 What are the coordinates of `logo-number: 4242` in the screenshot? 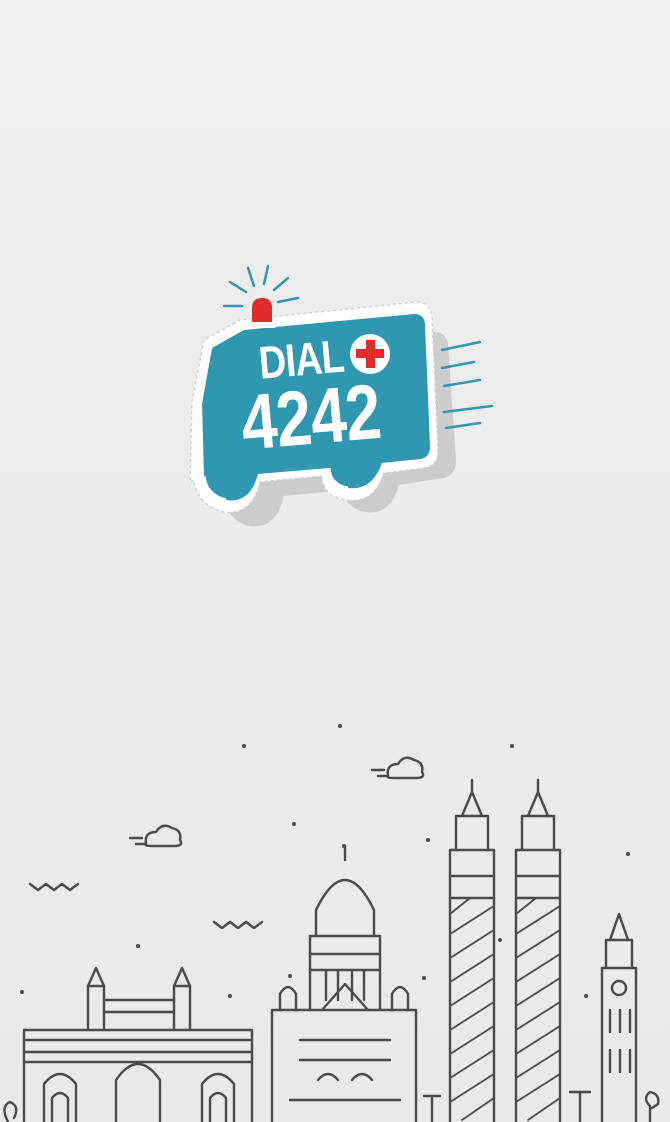 It's located at (310, 416).